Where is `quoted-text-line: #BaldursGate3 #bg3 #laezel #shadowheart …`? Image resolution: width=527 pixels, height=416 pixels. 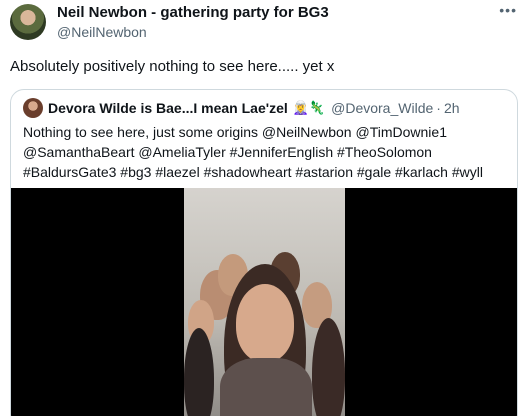
quoted-text-line: #BaldursGate3 #bg3 #laezel #shadowheart … is located at coordinates (253, 172).